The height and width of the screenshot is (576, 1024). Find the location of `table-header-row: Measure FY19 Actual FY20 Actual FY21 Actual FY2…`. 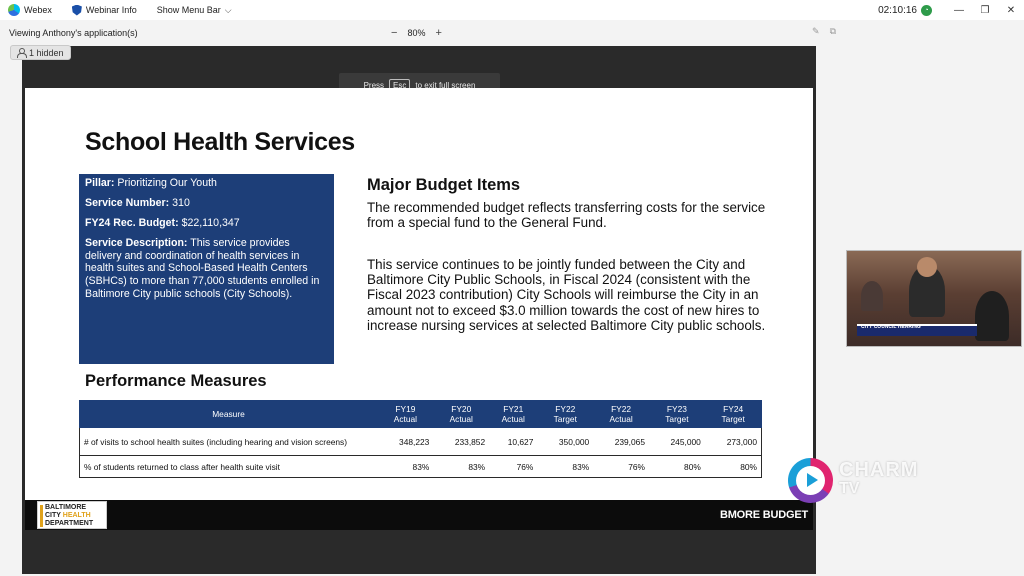

table-header-row: Measure FY19 Actual FY20 Actual FY21 Actual FY2… is located at coordinates (420, 414).